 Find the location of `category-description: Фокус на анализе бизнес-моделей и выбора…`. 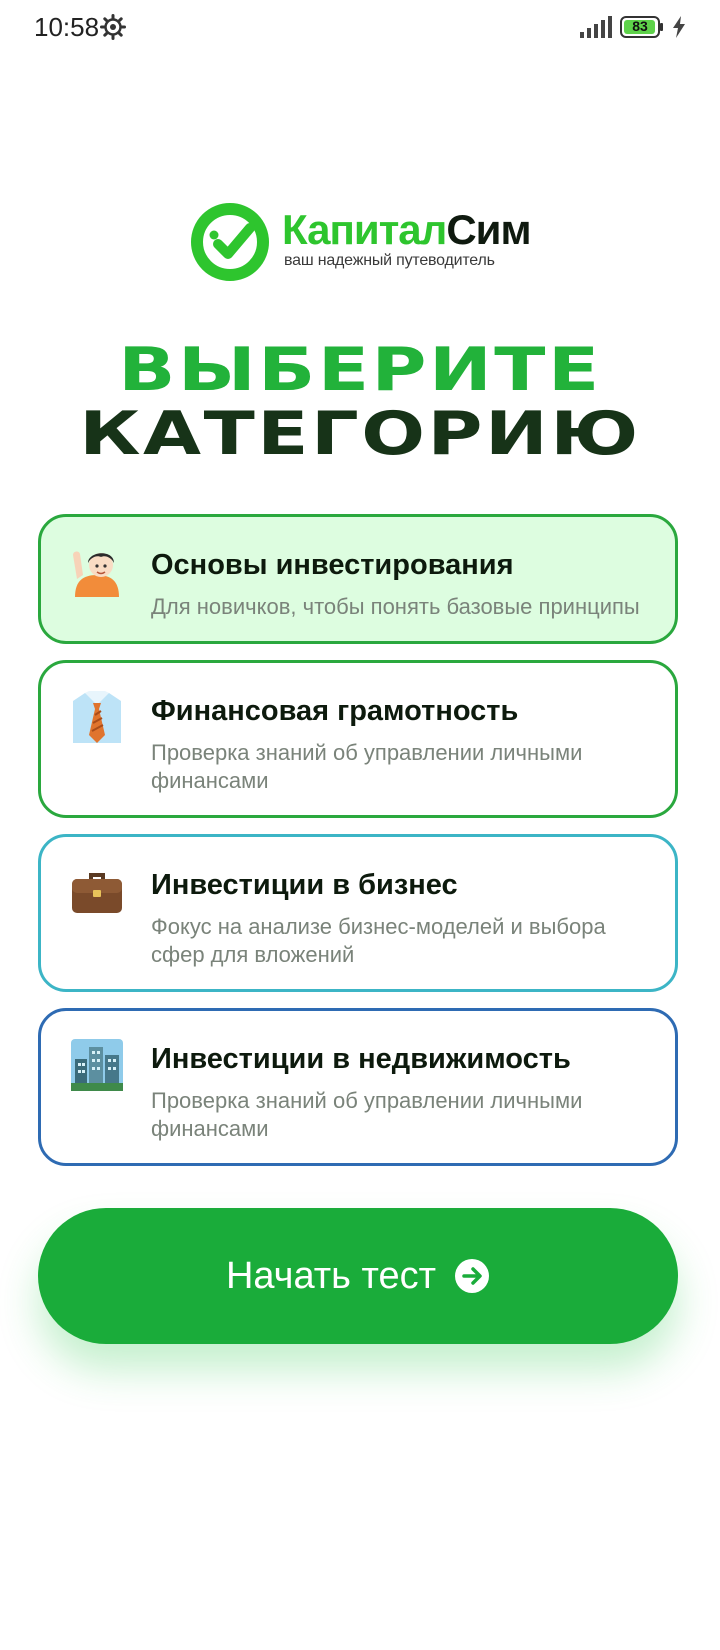

category-description: Фокус на анализе бизнес-моделей и выбора… is located at coordinates (378, 940).